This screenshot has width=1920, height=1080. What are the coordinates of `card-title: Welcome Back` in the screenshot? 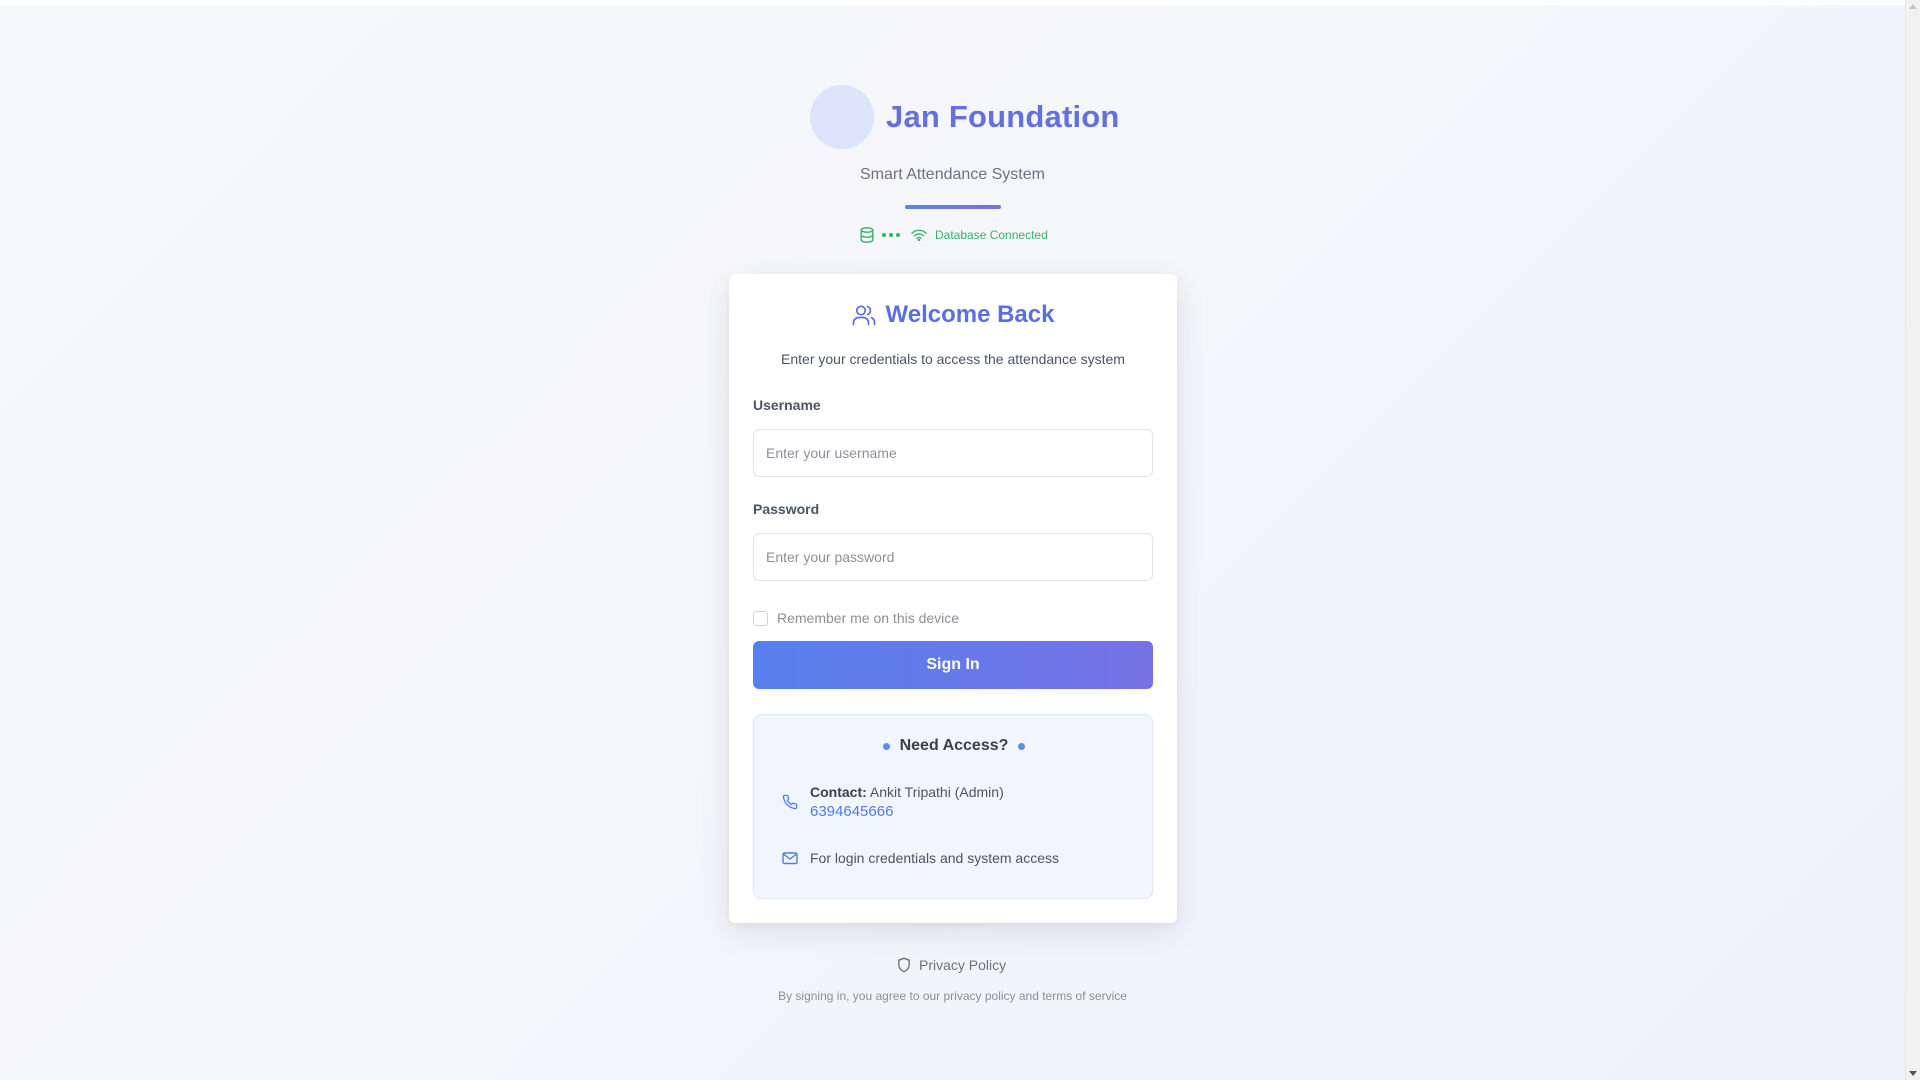 It's located at (970, 314).